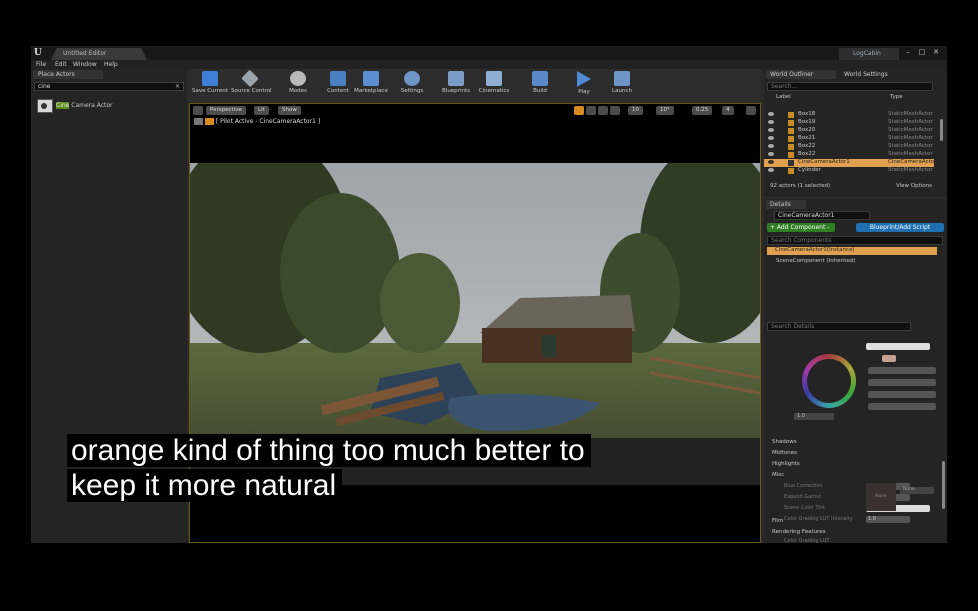  I want to click on clear-search-icon: ✕, so click(177, 87).